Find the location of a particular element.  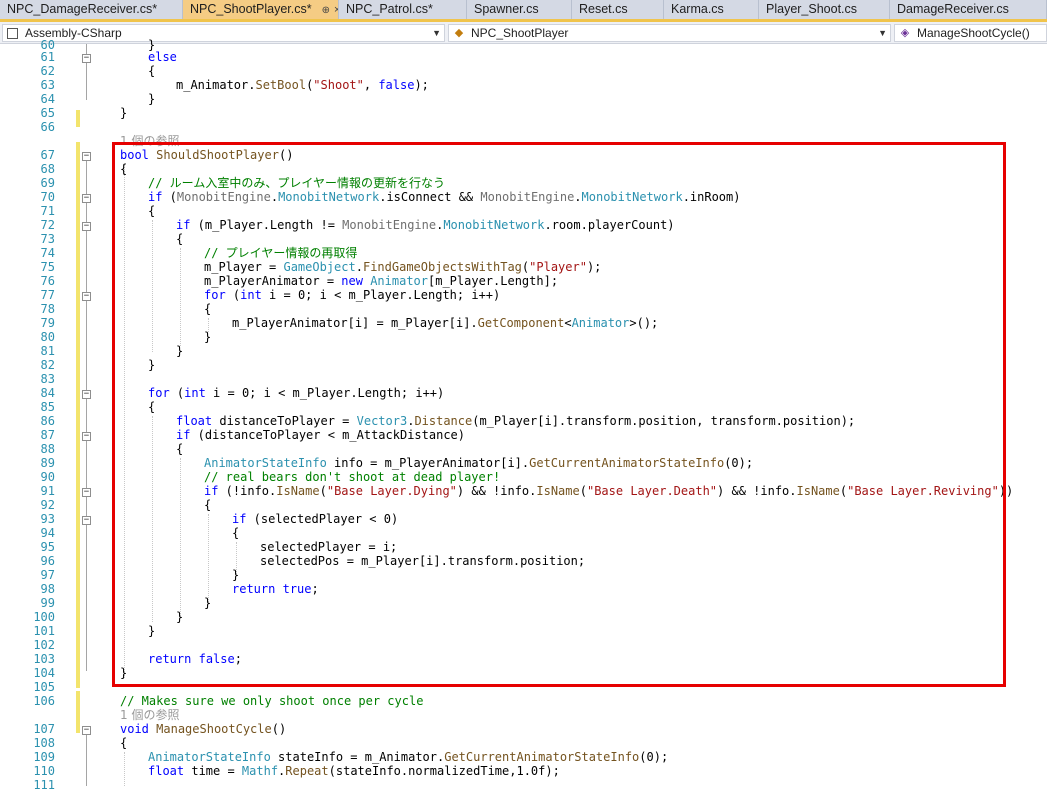

line-number: 88 is located at coordinates (47, 449).